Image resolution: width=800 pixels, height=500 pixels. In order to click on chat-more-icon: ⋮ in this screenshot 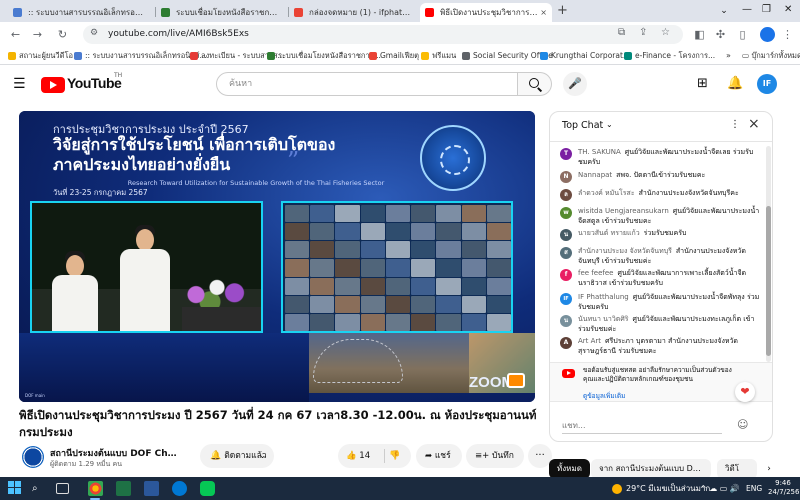, I will do `click(735, 124)`.